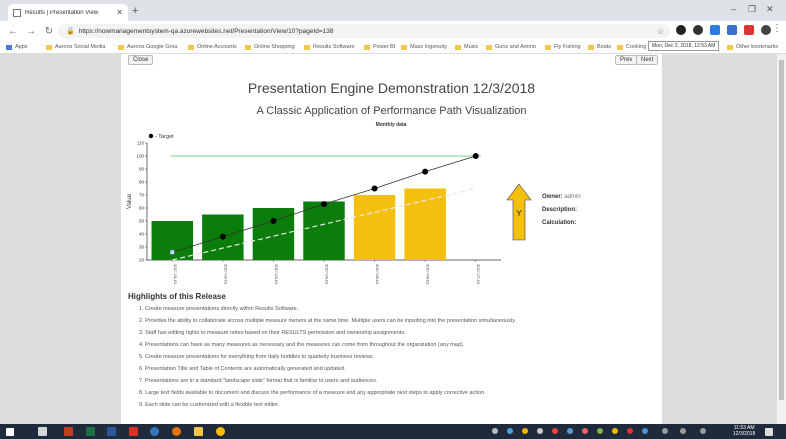 Image resolution: width=786 pixels, height=439 pixels. I want to click on powerpoint-icon, so click(68, 431).